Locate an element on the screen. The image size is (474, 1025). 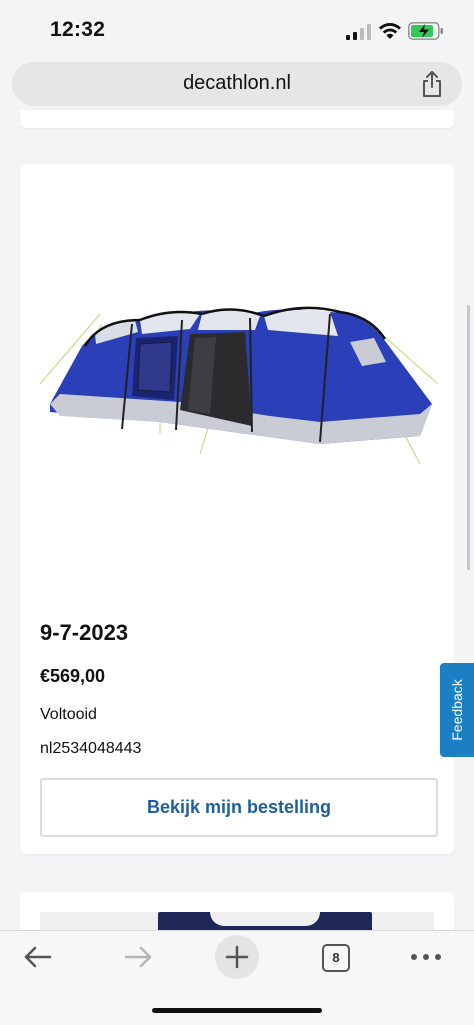
order-number: nl2534048443 is located at coordinates (91, 748).